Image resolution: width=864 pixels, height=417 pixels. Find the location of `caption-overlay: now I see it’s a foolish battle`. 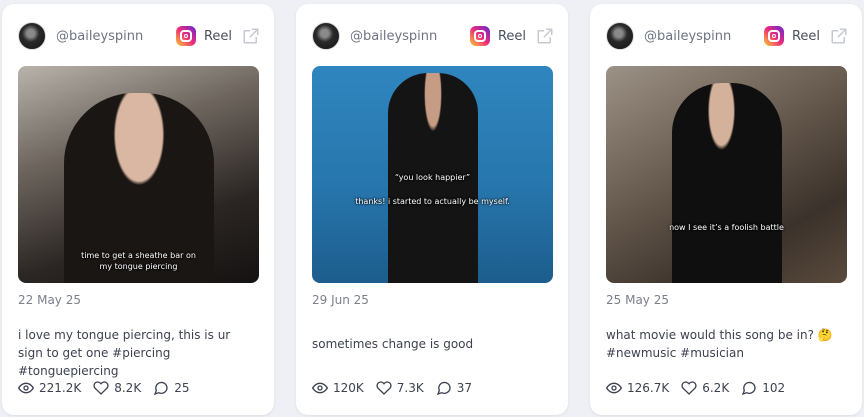

caption-overlay: now I see it’s a foolish battle is located at coordinates (726, 227).